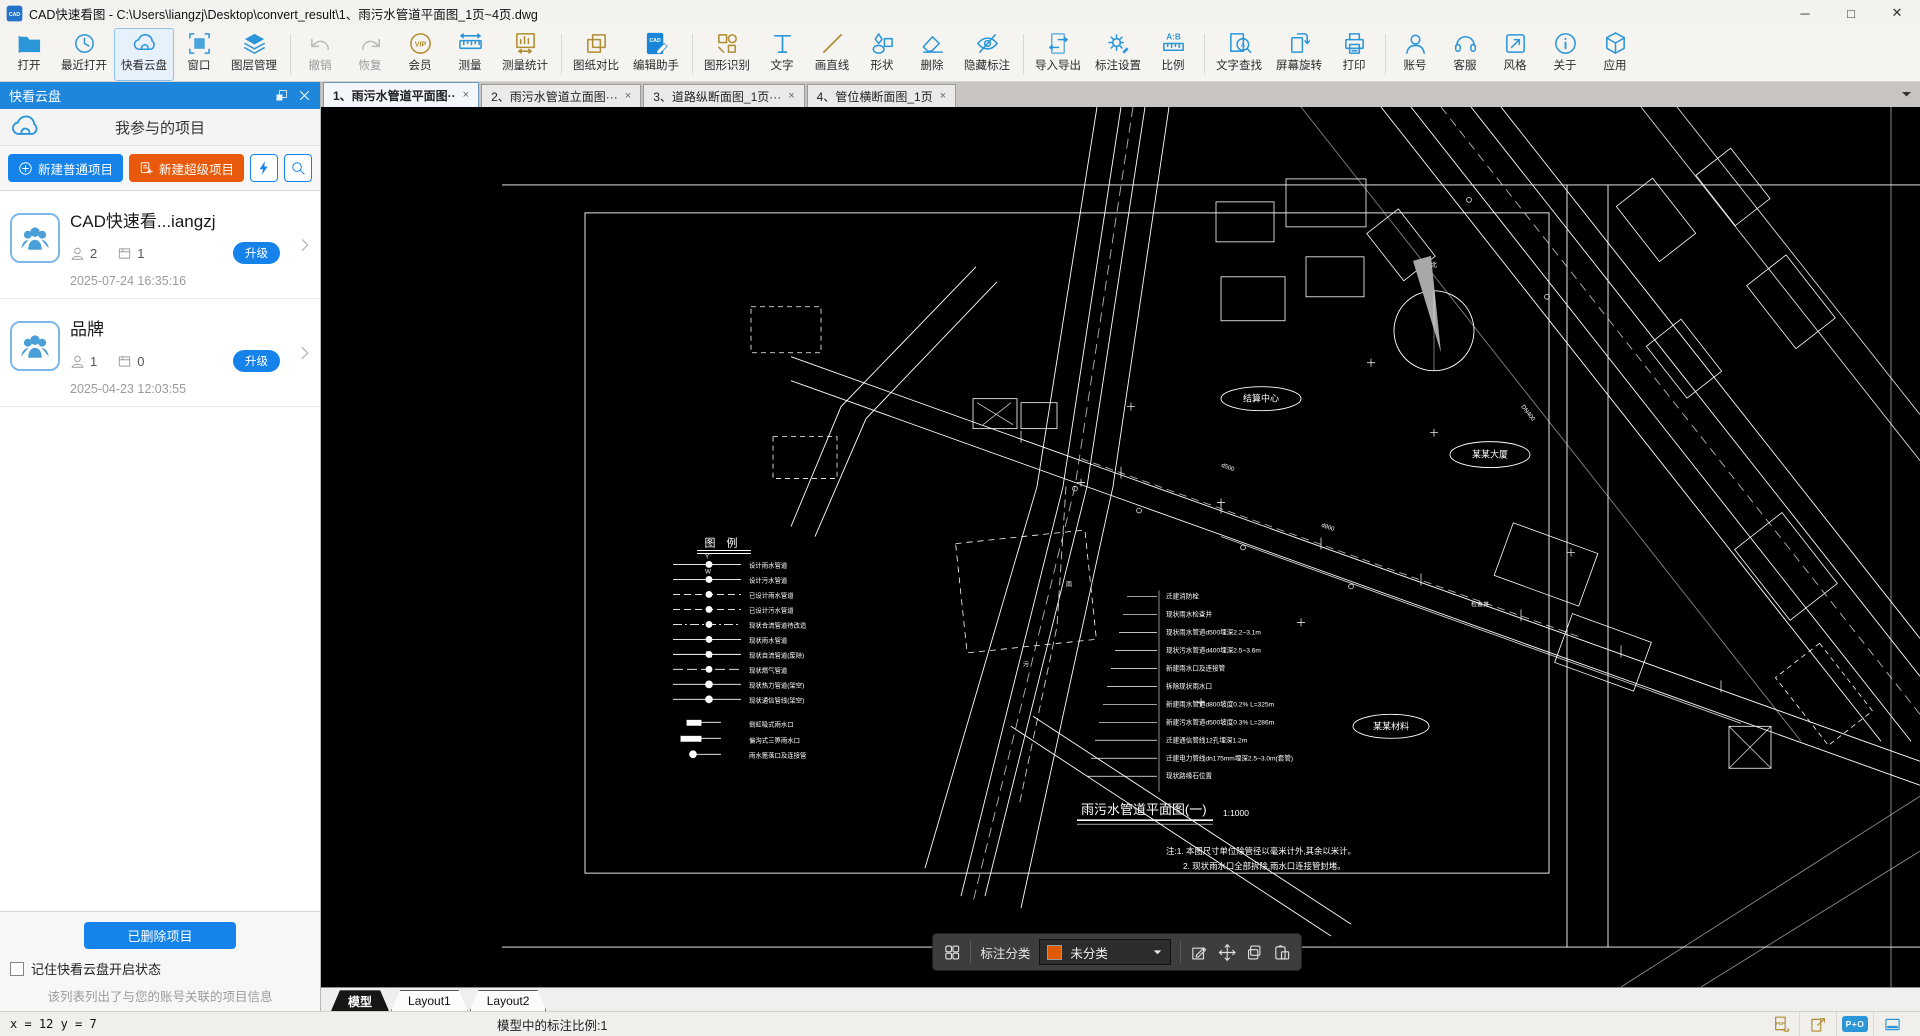 This screenshot has width=1920, height=1036. I want to click on toolbar-button: 隐藏标注, so click(987, 54).